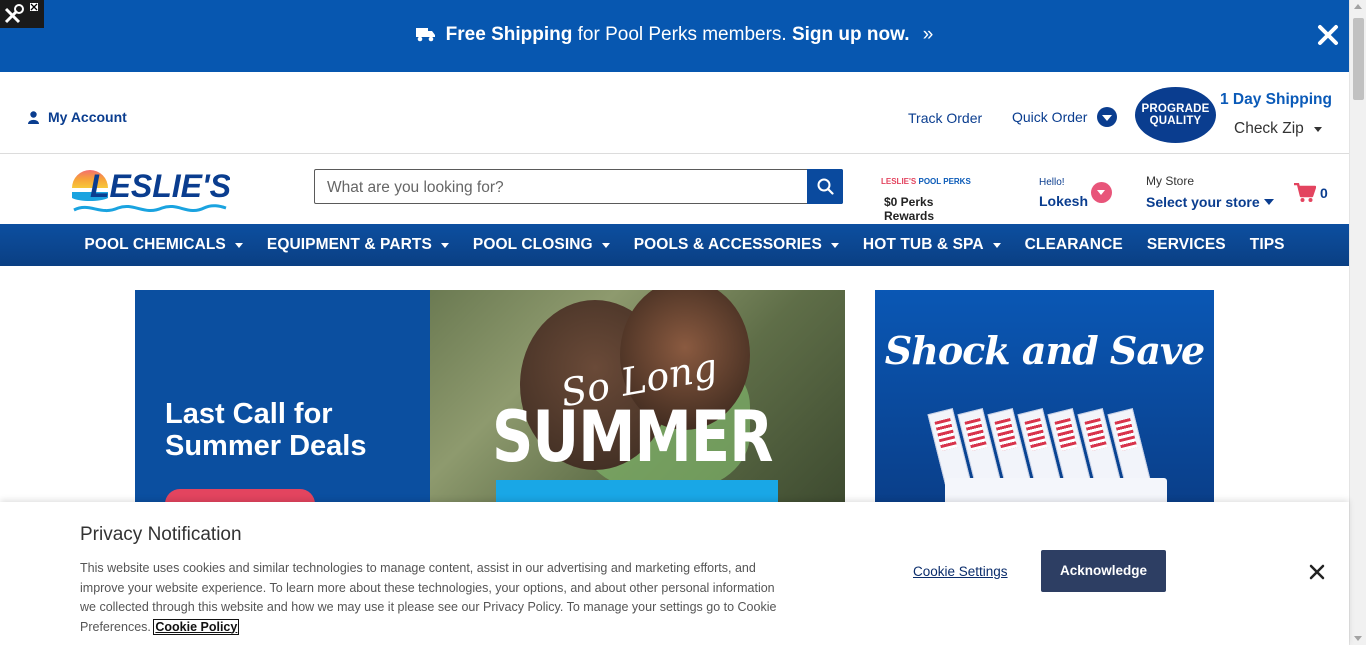 The width and height of the screenshot is (1366, 645). What do you see at coordinates (22, 14) in the screenshot?
I see `devtools-toggle-icon` at bounding box center [22, 14].